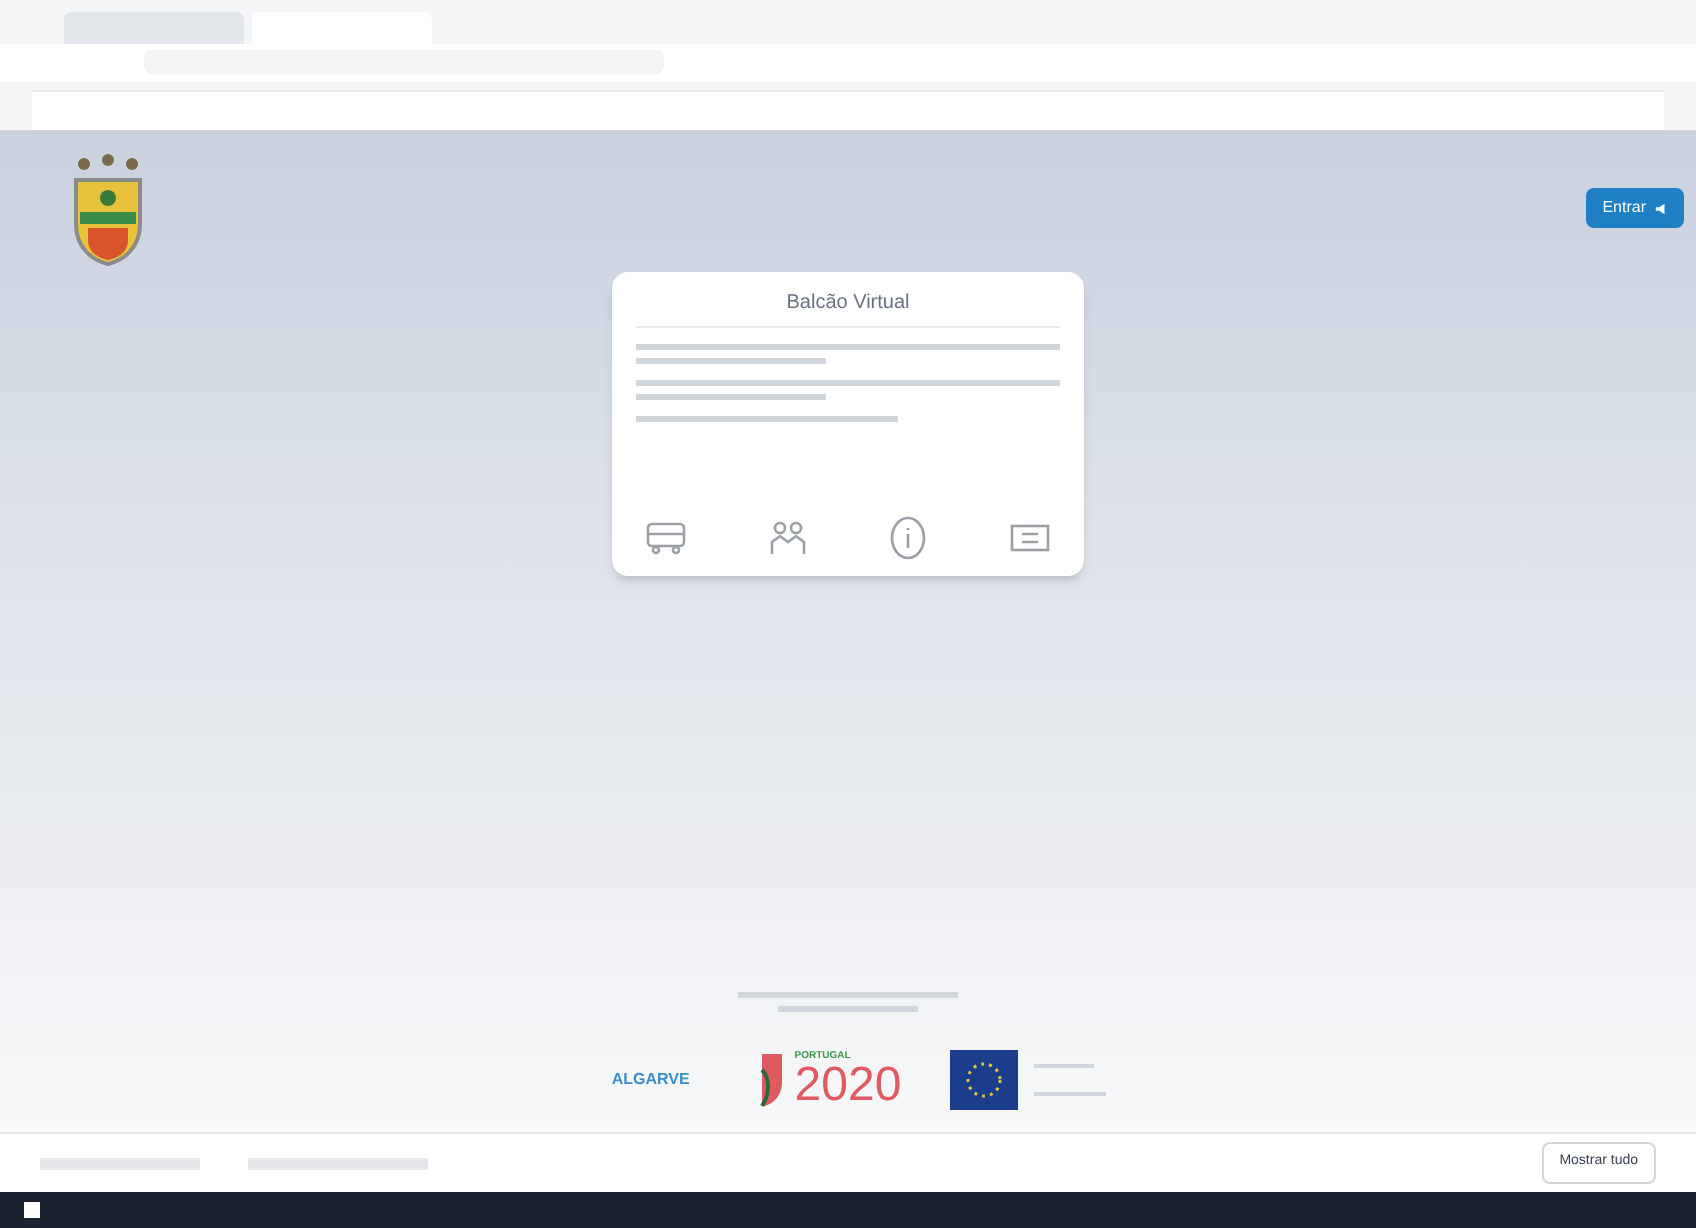  Describe the element at coordinates (650, 1080) in the screenshot. I see `algarve-logo: ALGARVE` at that location.